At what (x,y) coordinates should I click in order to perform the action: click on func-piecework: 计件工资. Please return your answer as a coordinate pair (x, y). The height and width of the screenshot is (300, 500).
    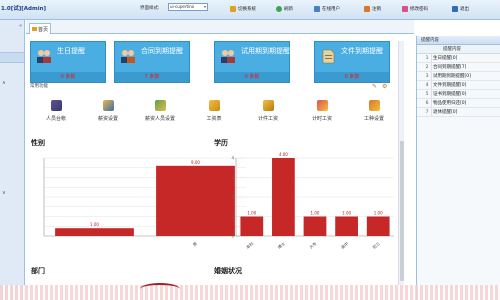
    Looking at the image, I should click on (268, 111).